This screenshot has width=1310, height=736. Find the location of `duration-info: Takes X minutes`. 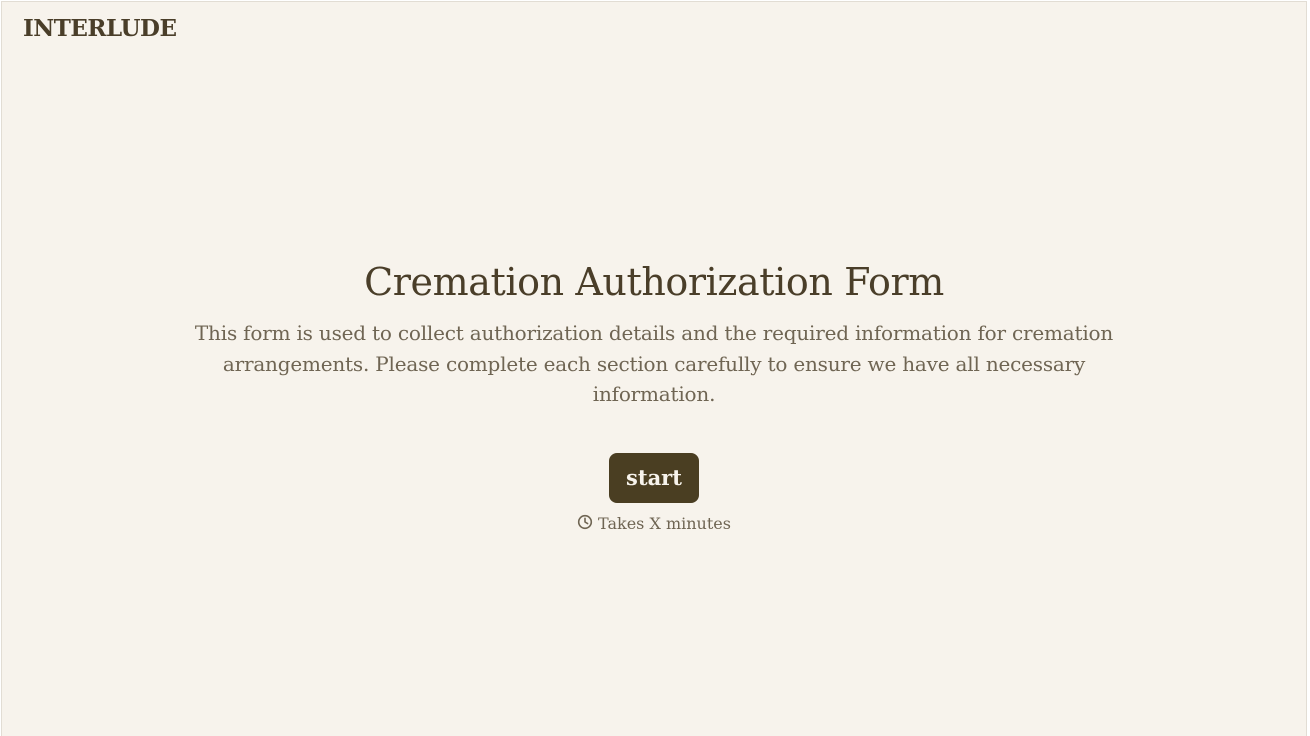

duration-info: Takes X minutes is located at coordinates (654, 523).